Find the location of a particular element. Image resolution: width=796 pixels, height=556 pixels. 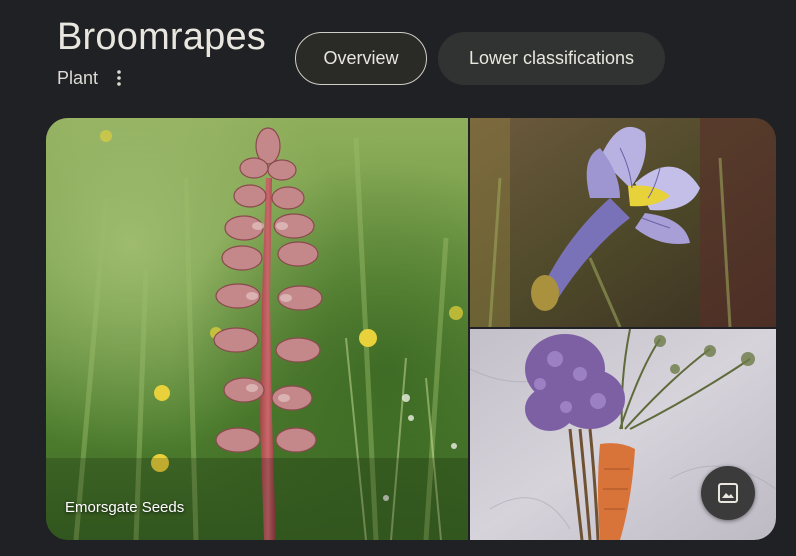

tab-overview: Overview is located at coordinates (361, 58).